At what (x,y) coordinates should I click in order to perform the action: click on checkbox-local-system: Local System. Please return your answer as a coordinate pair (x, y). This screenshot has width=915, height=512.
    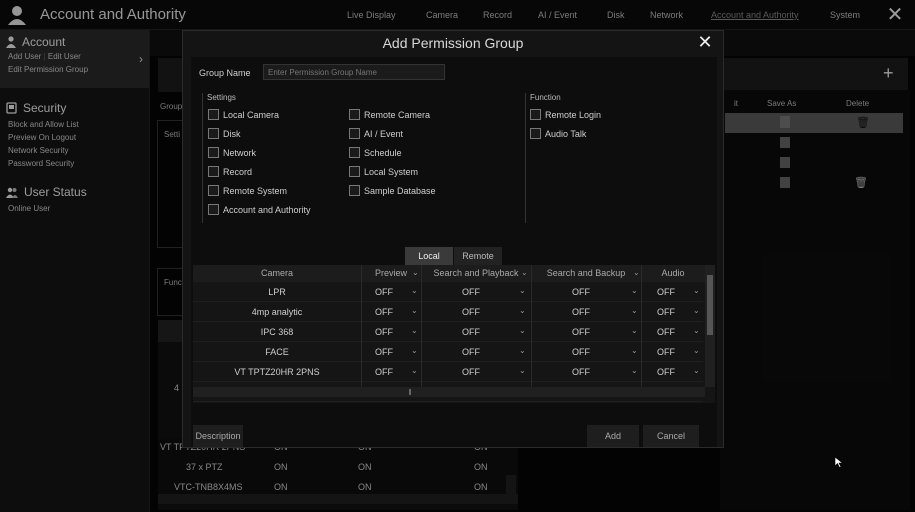
    Looking at the image, I should click on (383, 171).